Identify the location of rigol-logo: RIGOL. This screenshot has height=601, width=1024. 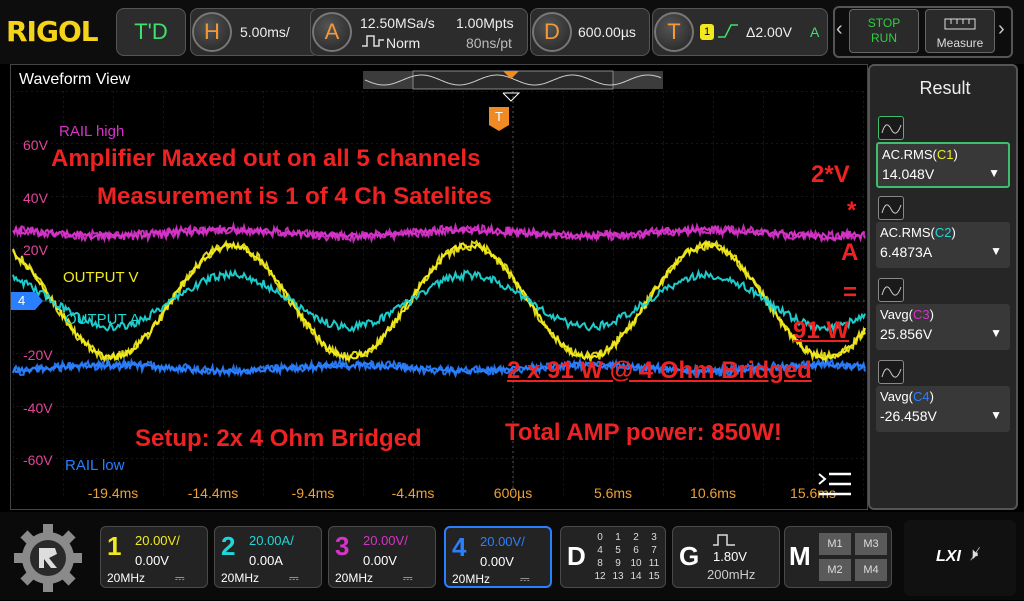
(59, 32).